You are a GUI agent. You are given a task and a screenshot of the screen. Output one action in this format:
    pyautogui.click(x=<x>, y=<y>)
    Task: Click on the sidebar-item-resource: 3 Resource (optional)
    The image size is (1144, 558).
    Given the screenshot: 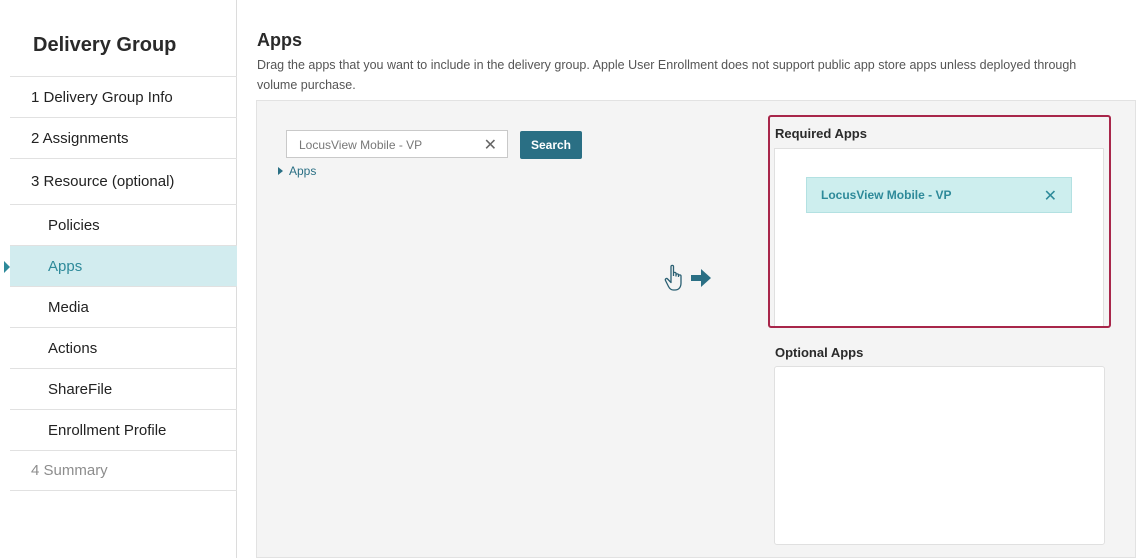 What is the action you would take?
    pyautogui.click(x=123, y=181)
    